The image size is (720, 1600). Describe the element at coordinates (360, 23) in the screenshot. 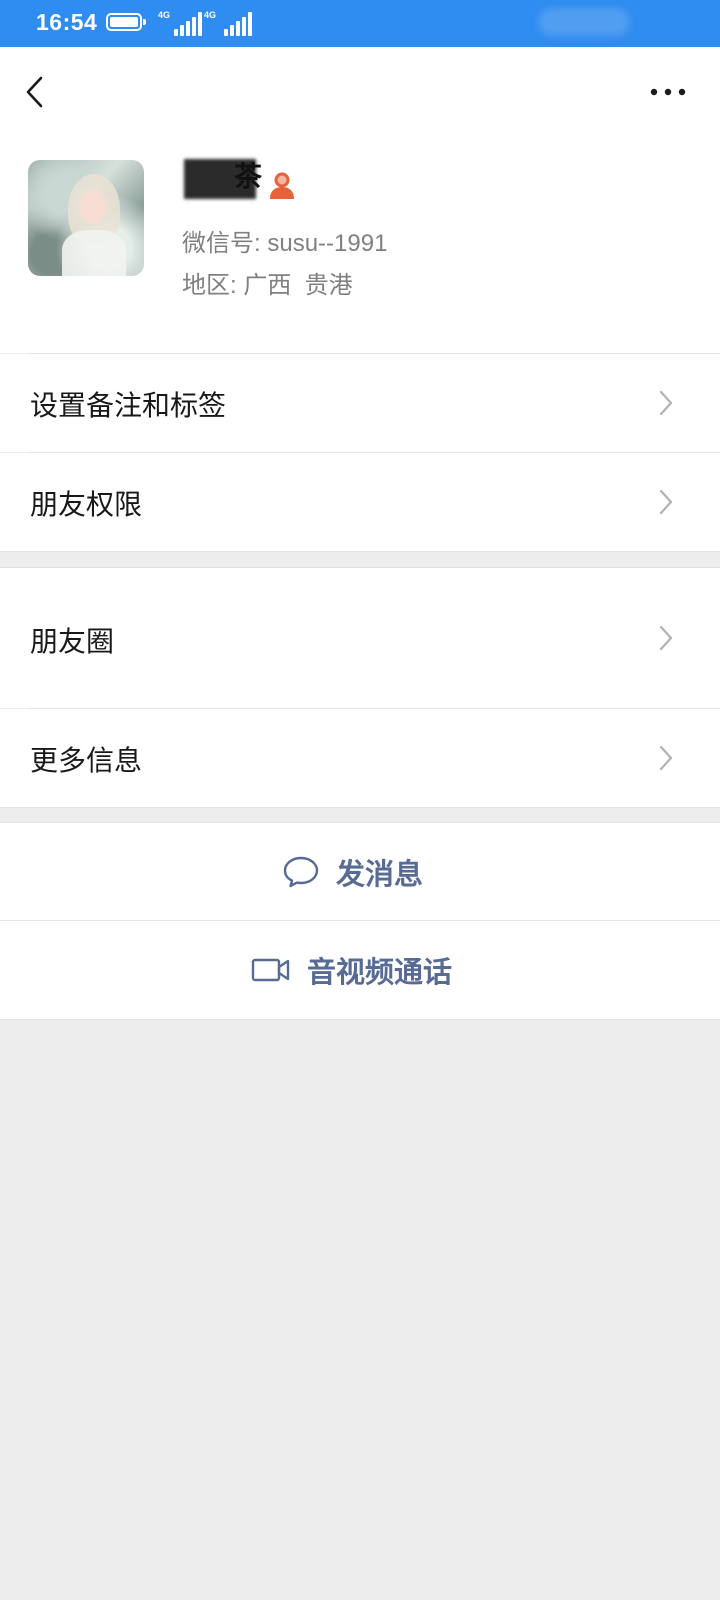

I see `status-bar: 16:54 4G 4G` at that location.